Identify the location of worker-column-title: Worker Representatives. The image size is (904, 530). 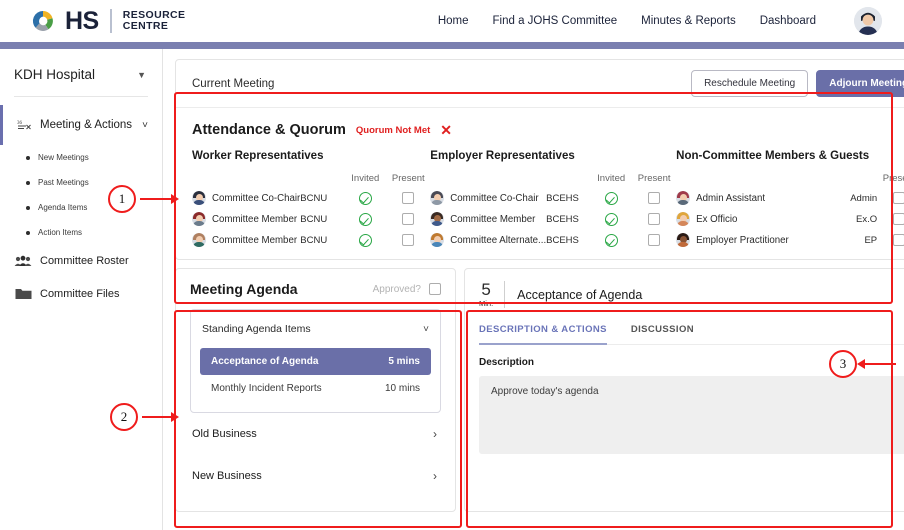
(258, 156).